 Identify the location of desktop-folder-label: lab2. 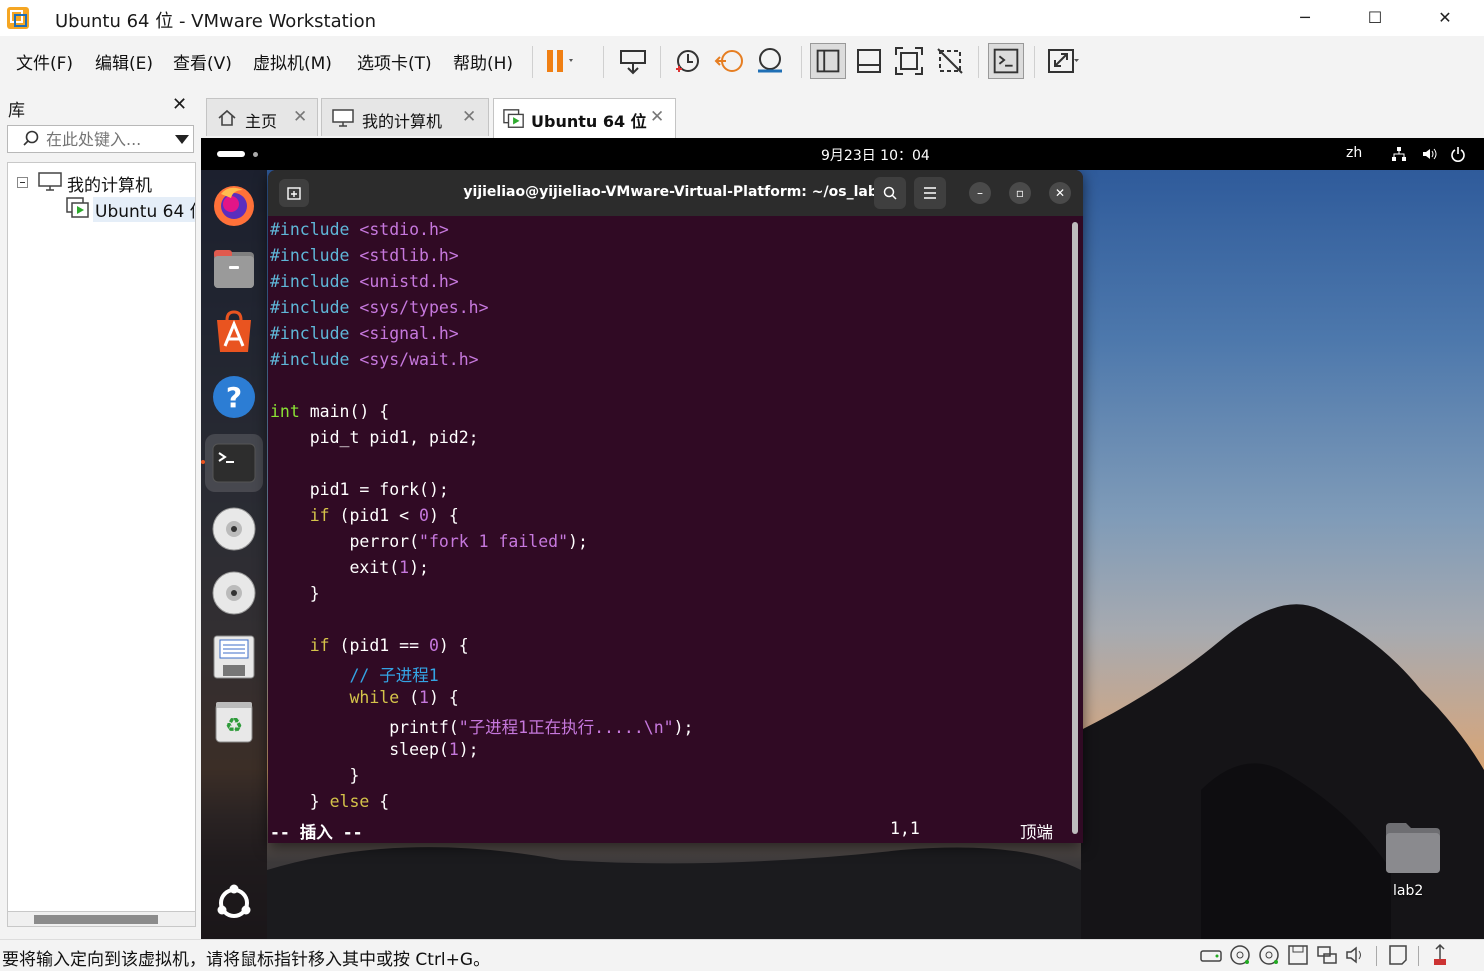
(1408, 891).